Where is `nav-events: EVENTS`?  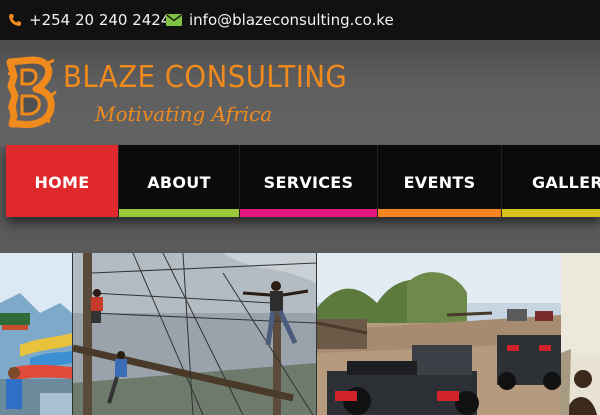 nav-events: EVENTS is located at coordinates (440, 181).